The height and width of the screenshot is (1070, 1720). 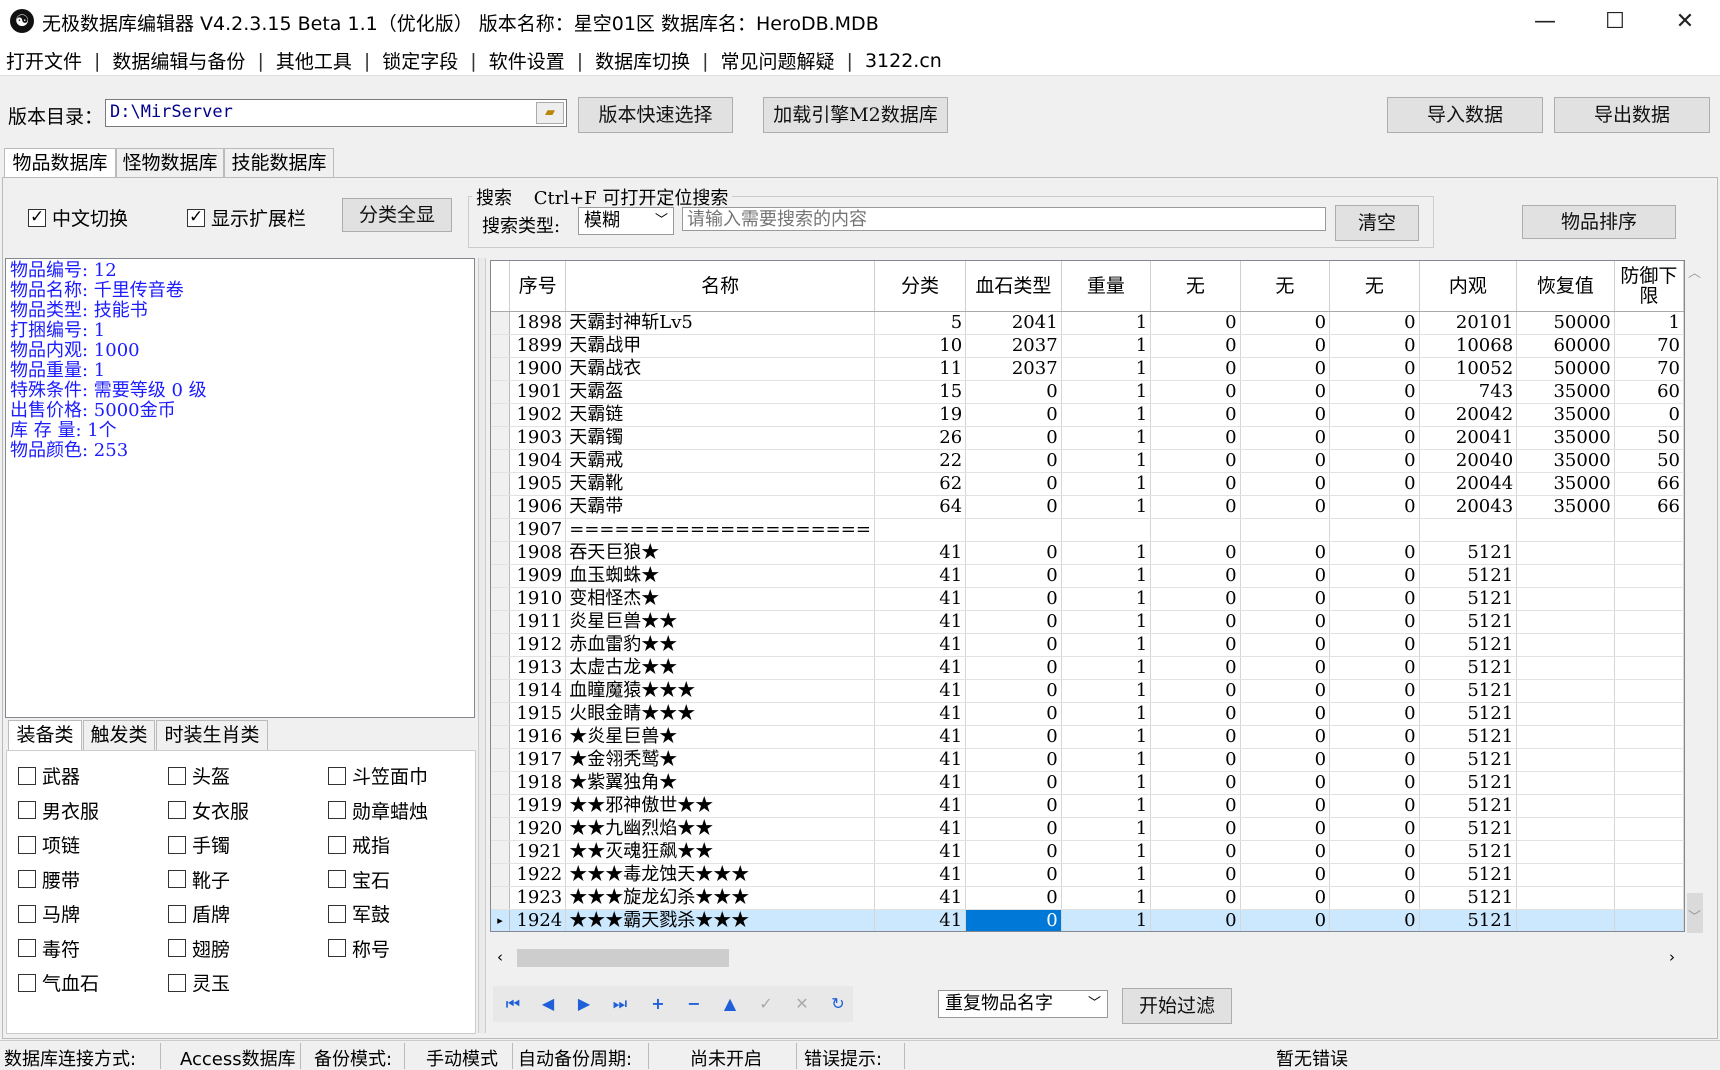 What do you see at coordinates (720, 346) in the screenshot?
I see `table-cell: 天霸战甲` at bounding box center [720, 346].